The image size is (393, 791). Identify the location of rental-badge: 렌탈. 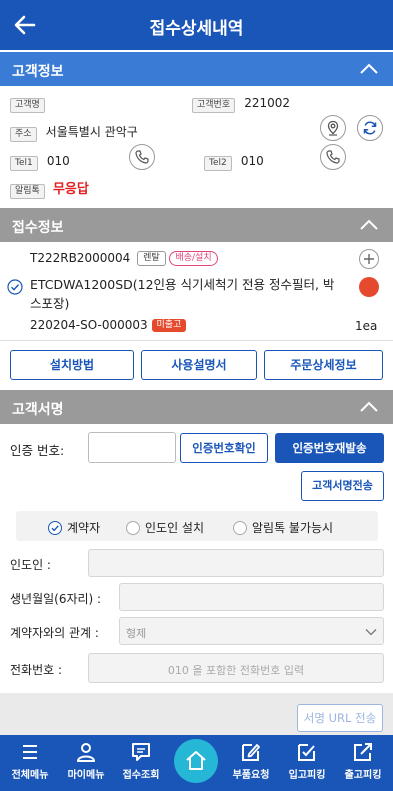
(151, 258).